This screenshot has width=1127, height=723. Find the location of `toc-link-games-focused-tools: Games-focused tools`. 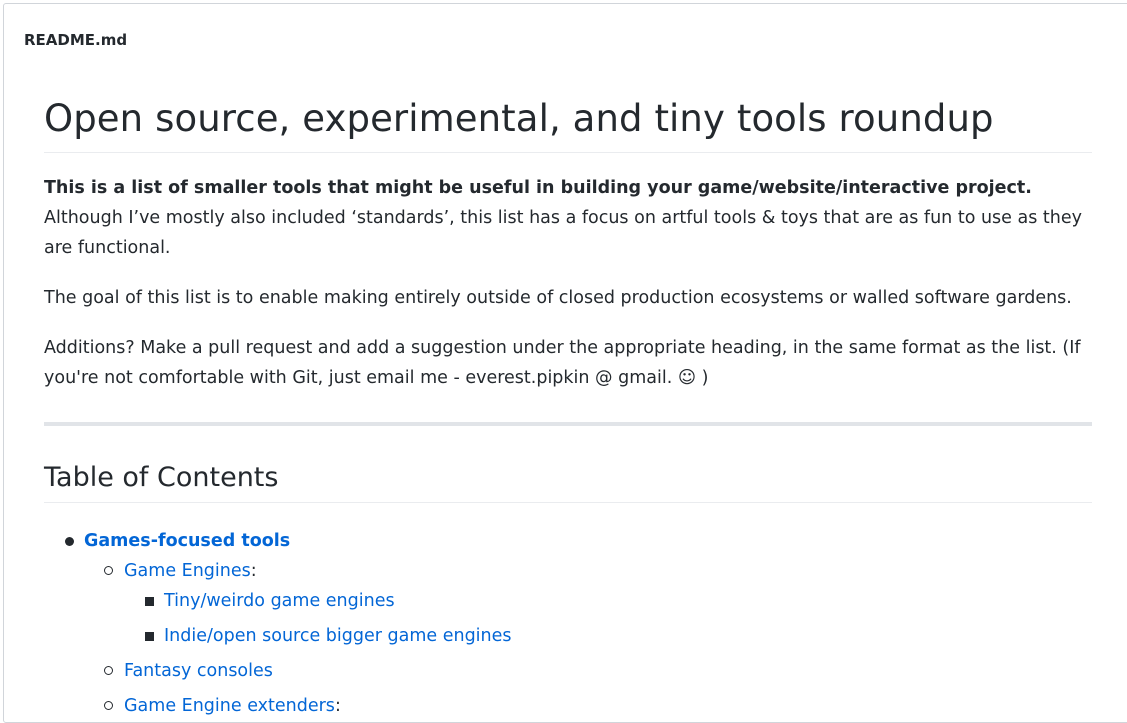

toc-link-games-focused-tools: Games-focused tools is located at coordinates (187, 541).